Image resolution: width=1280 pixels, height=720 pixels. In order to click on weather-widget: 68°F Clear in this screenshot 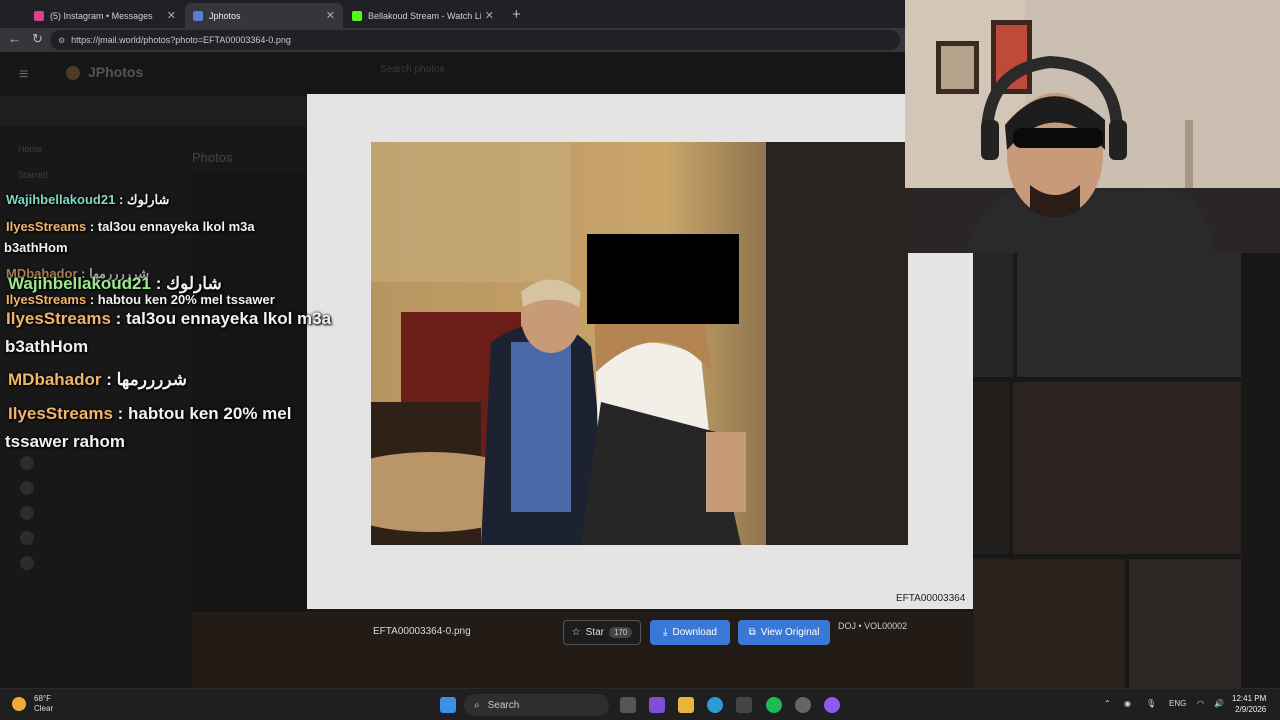, I will do `click(32, 704)`.